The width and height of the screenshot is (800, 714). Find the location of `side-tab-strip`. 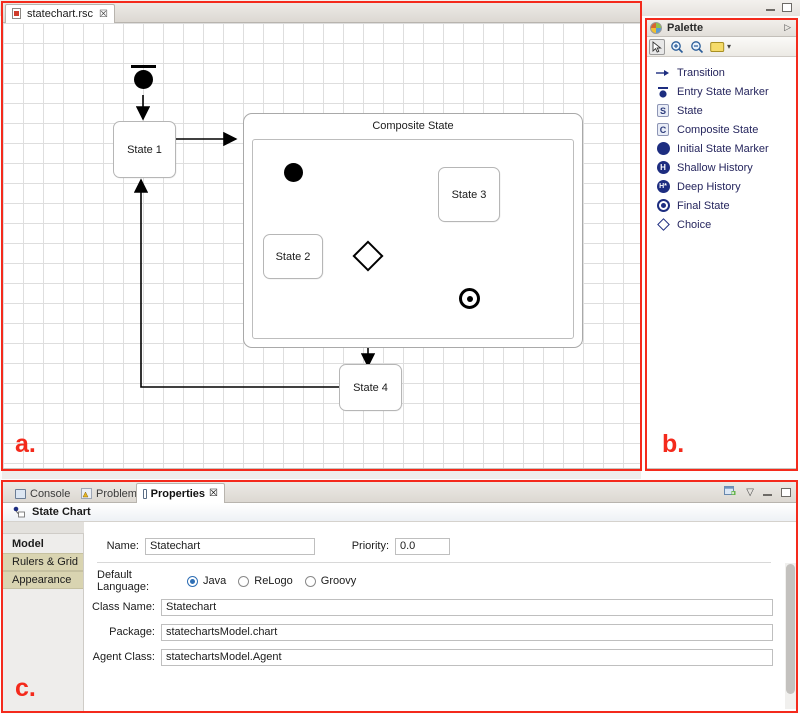

side-tab-strip is located at coordinates (43, 528).